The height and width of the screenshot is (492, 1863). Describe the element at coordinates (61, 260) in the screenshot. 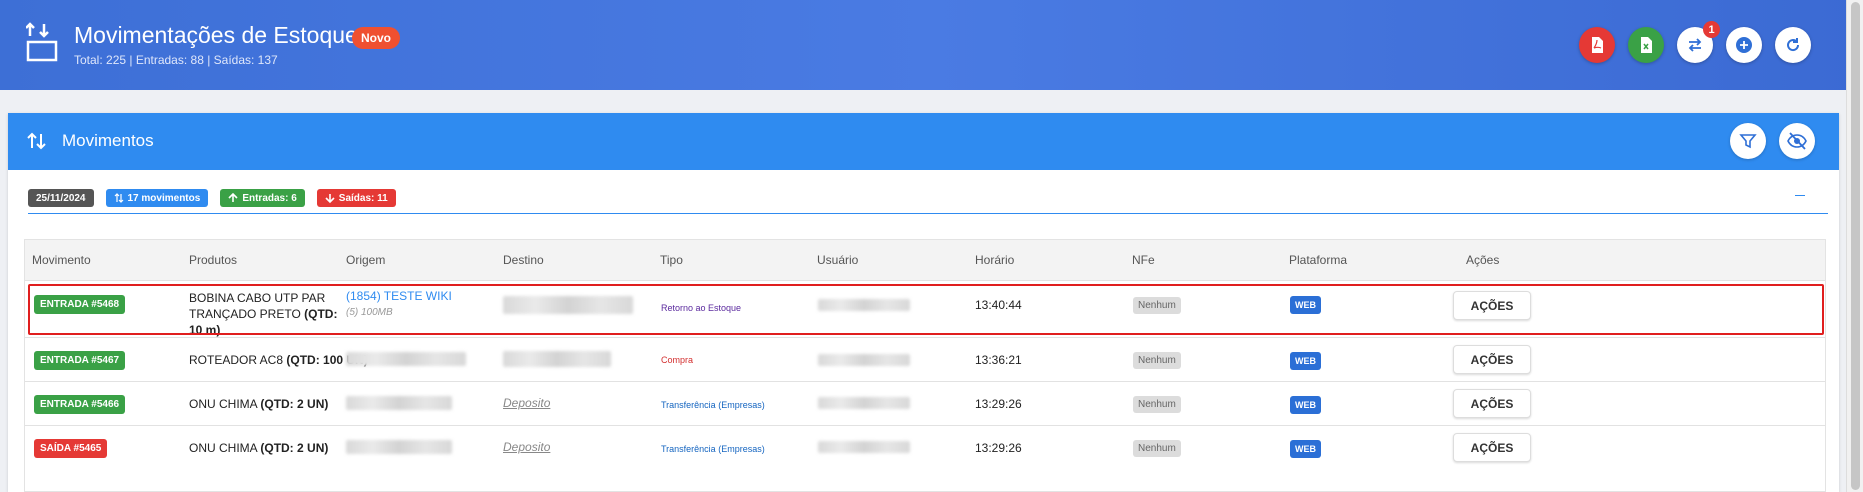

I see `column-header: Movimento` at that location.